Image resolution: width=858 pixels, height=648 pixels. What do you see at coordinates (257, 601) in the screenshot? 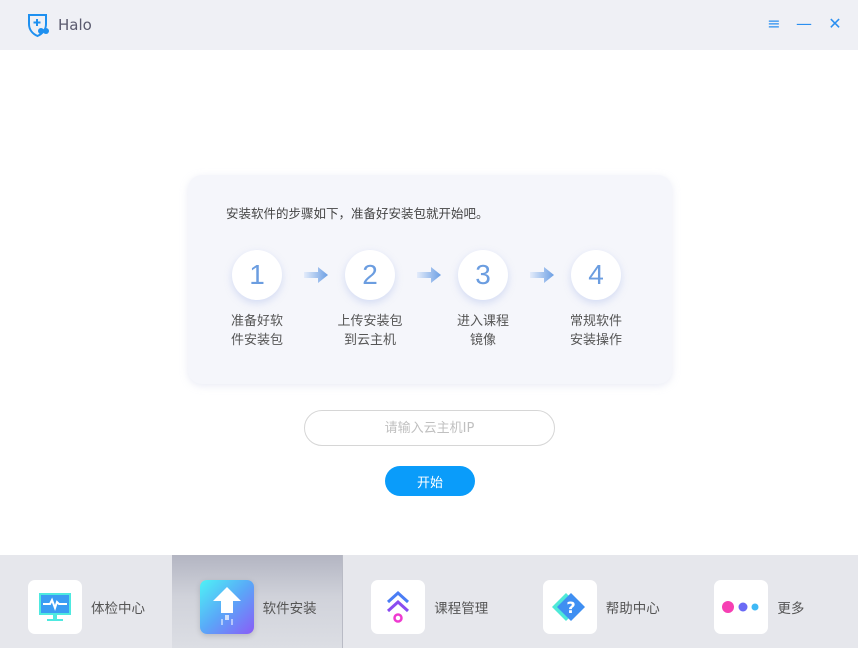
I see `nav-item-software-install: 软件安装` at bounding box center [257, 601].